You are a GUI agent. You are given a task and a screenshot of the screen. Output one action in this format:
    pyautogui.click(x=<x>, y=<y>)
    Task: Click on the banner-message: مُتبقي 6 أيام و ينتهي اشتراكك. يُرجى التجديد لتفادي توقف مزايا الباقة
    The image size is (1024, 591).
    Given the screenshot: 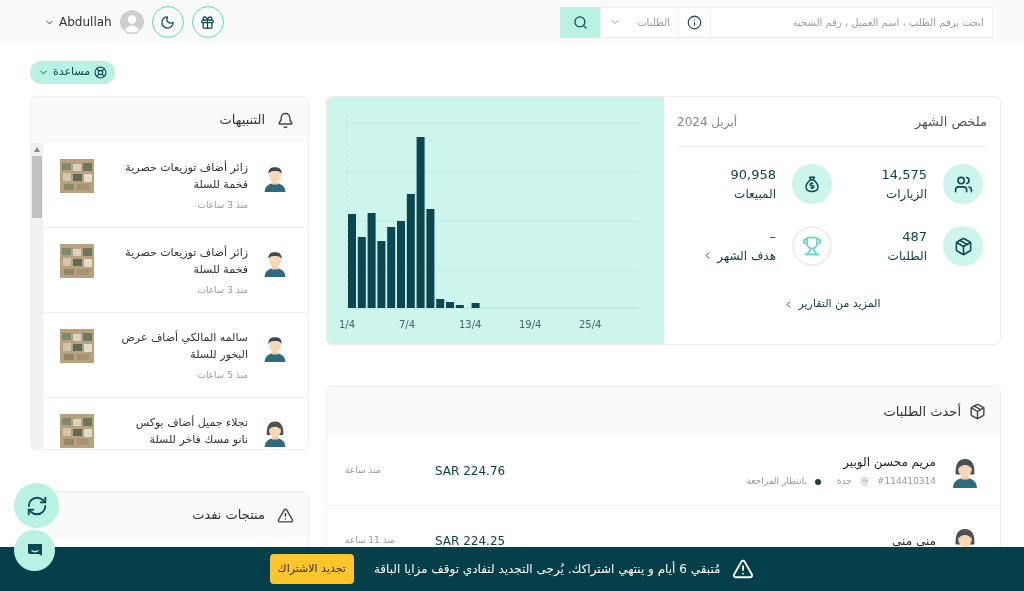 What is the action you would take?
    pyautogui.click(x=547, y=569)
    